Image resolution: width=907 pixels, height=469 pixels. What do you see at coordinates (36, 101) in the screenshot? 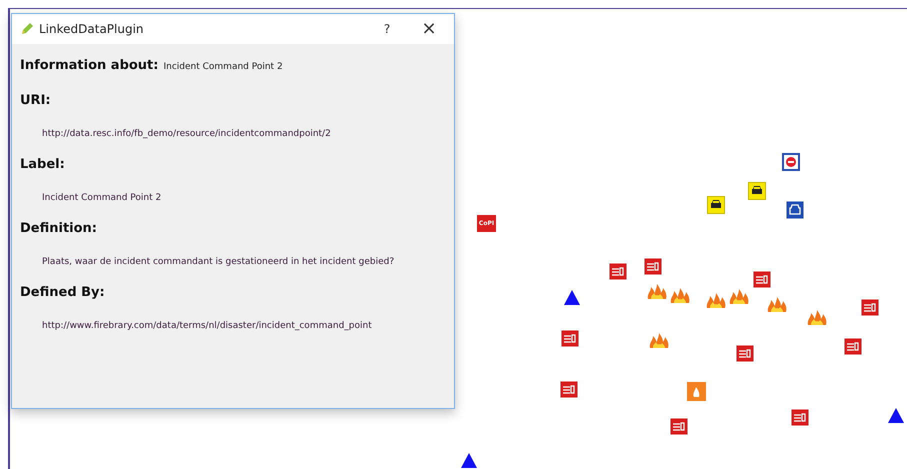
I see `field-label: URI:` at bounding box center [36, 101].